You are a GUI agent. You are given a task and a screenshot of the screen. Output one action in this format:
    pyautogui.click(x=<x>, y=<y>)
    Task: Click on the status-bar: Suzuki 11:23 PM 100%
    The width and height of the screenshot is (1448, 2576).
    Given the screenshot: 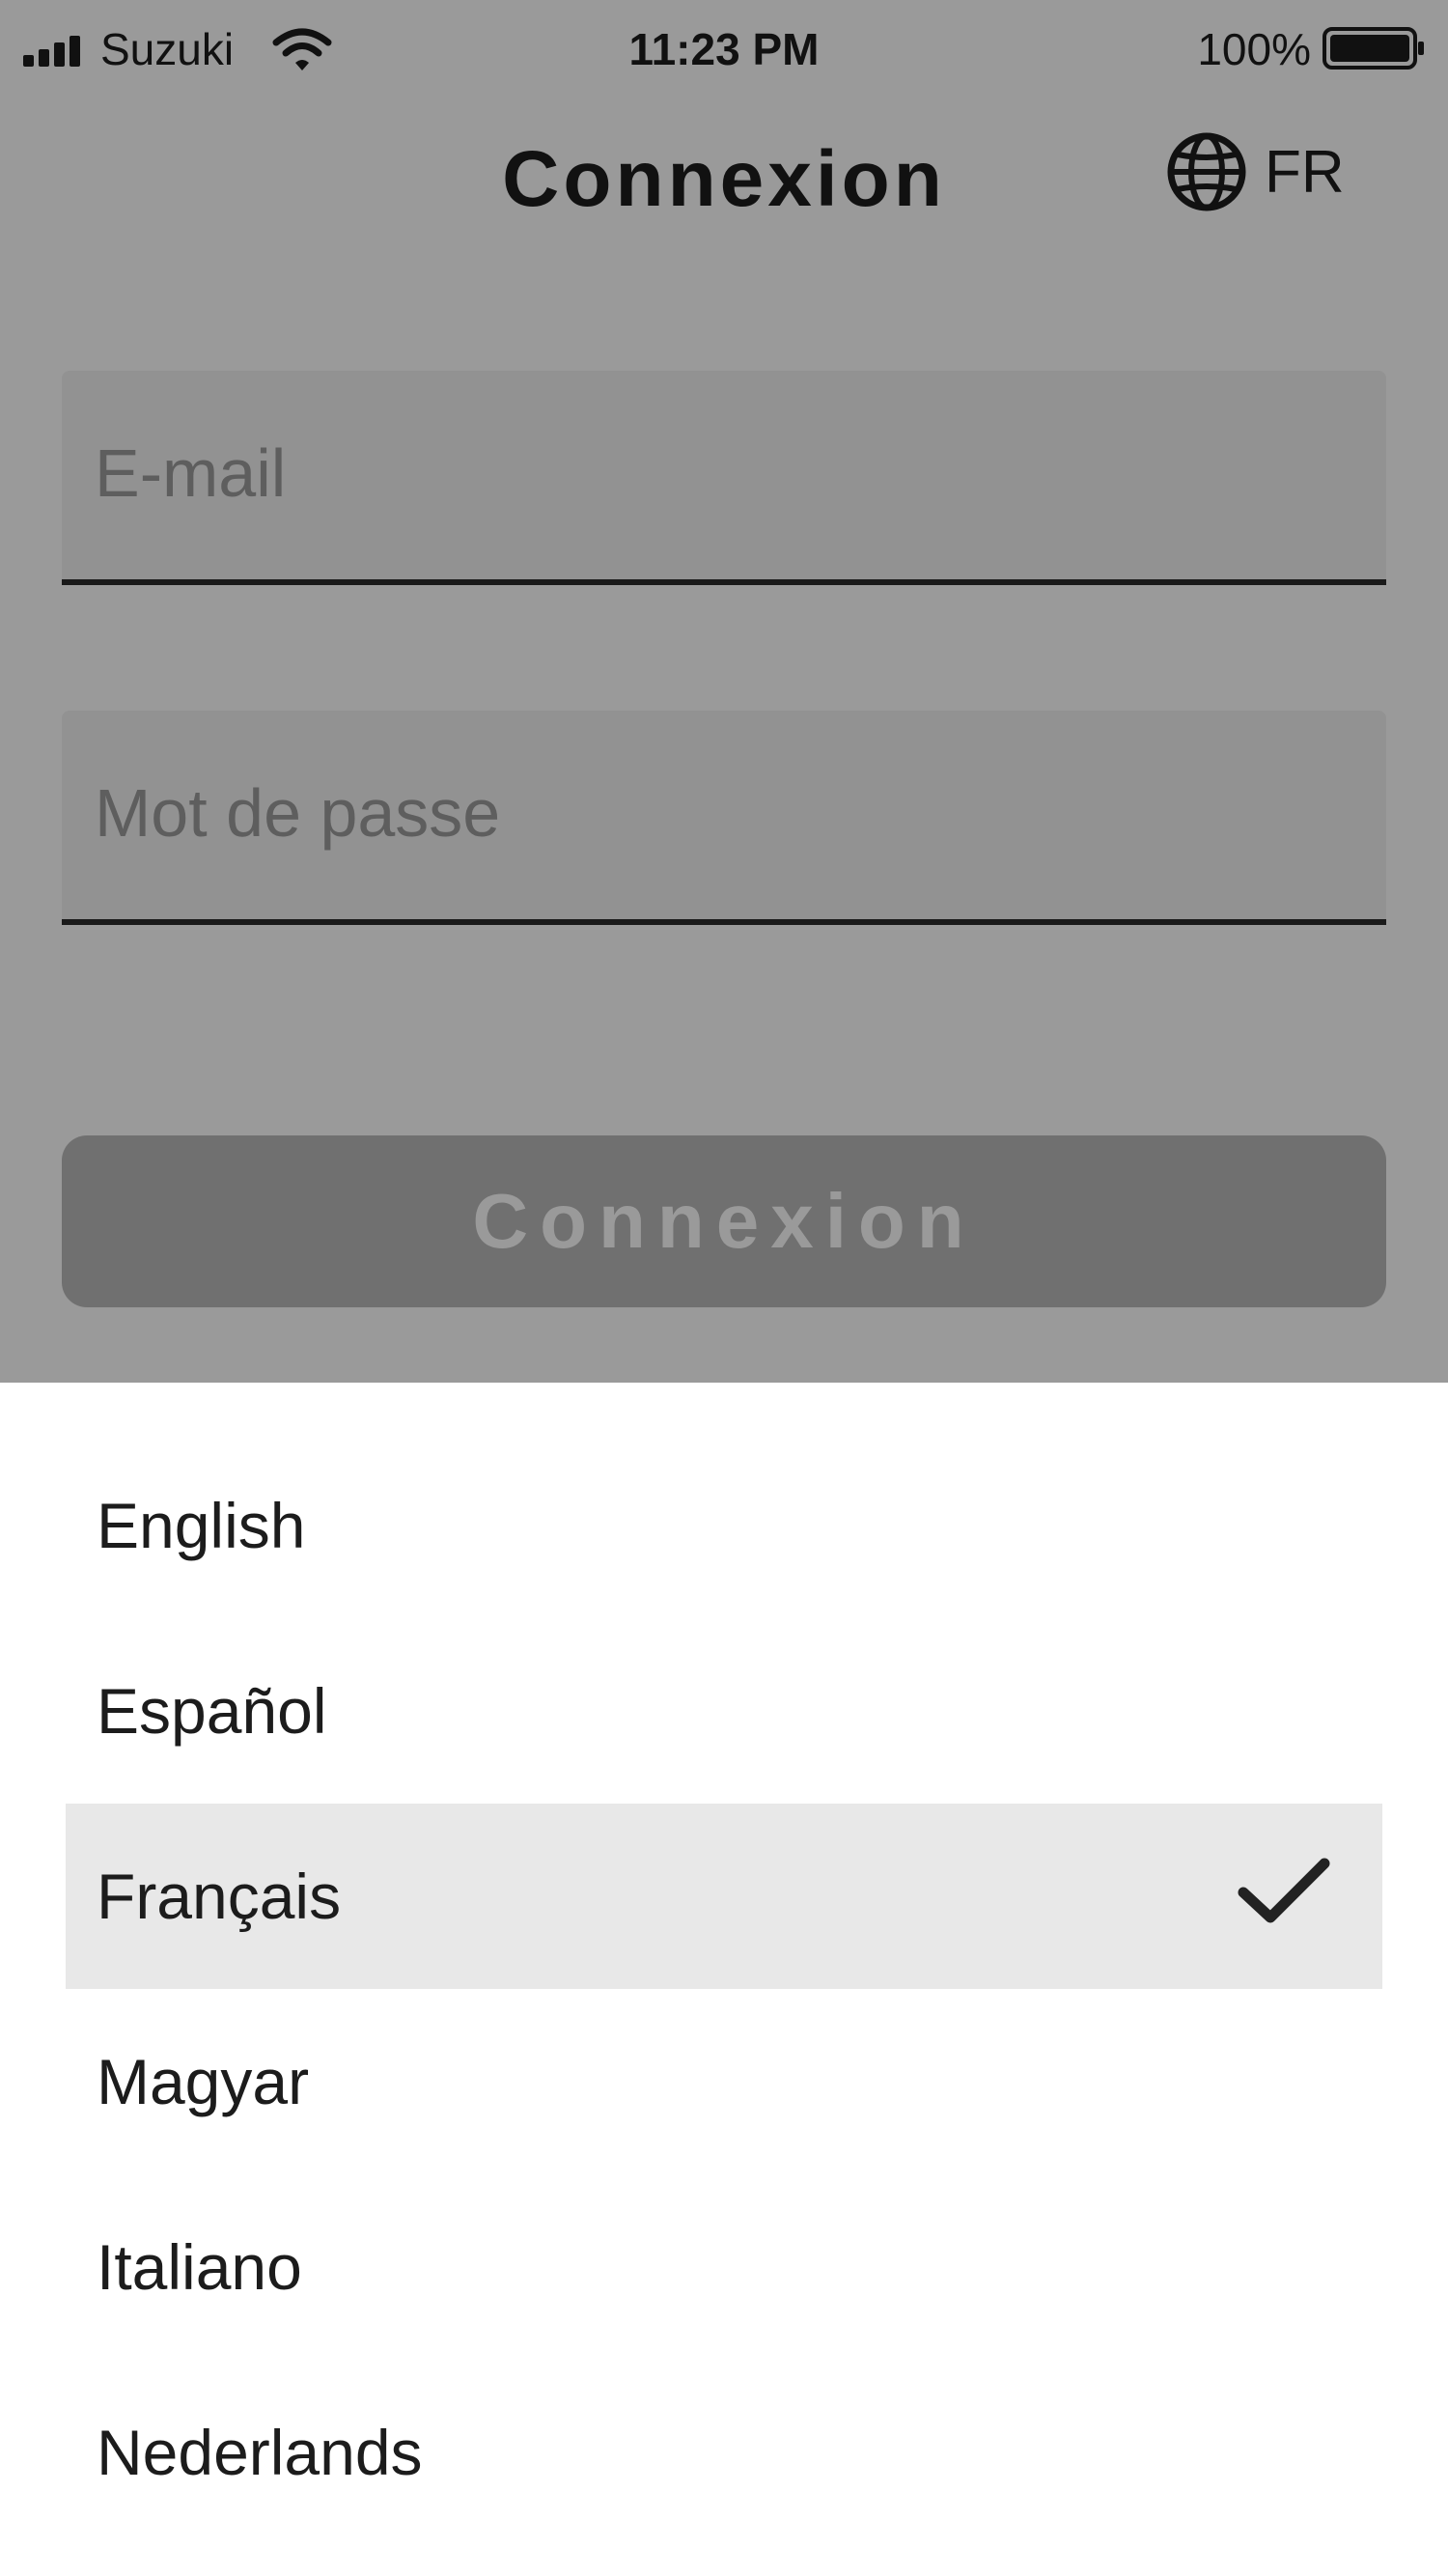 What is the action you would take?
    pyautogui.click(x=724, y=50)
    